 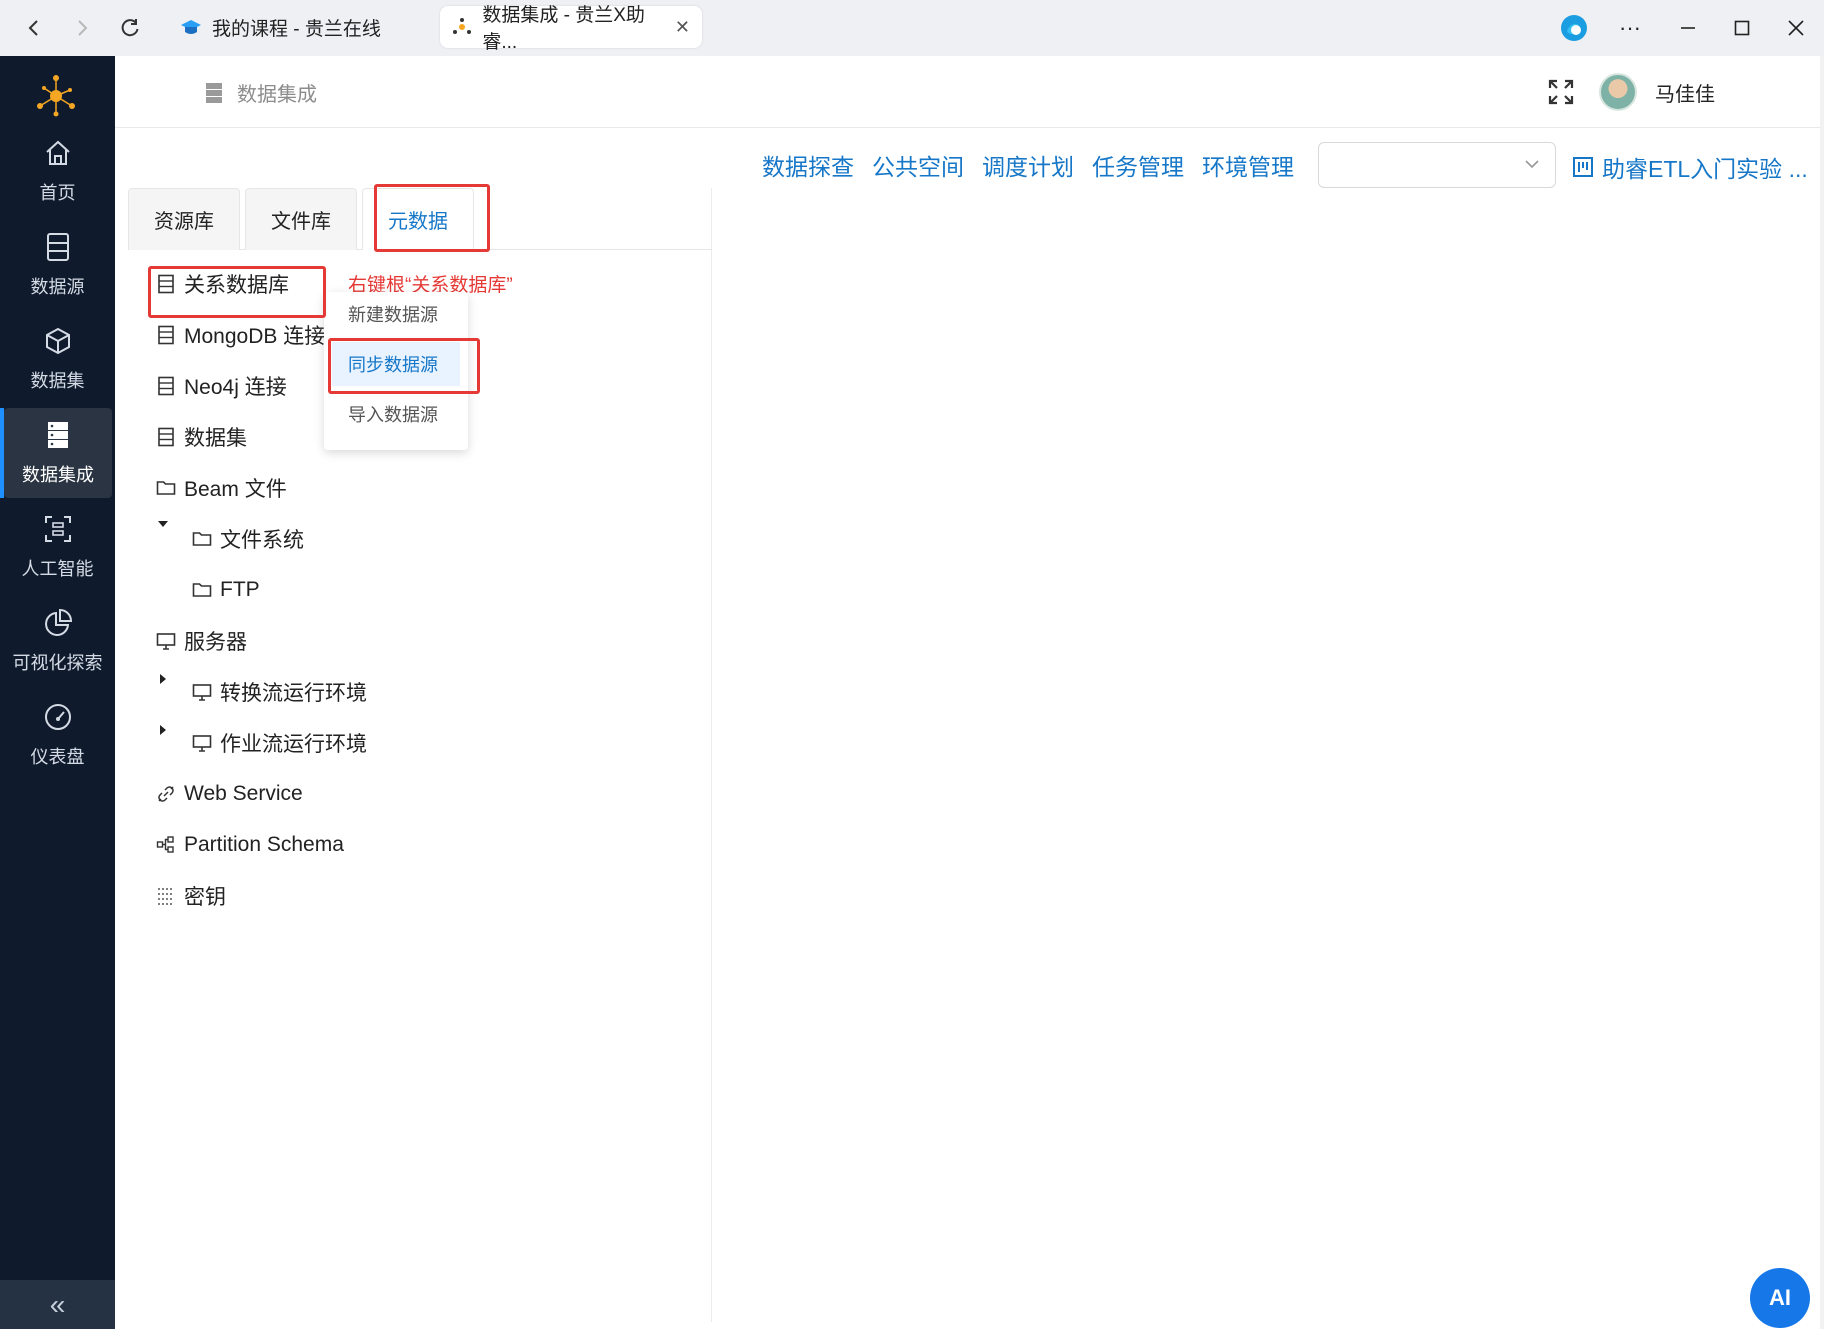 I want to click on tree-item-beam-file: Beam 文件, so click(x=221, y=488).